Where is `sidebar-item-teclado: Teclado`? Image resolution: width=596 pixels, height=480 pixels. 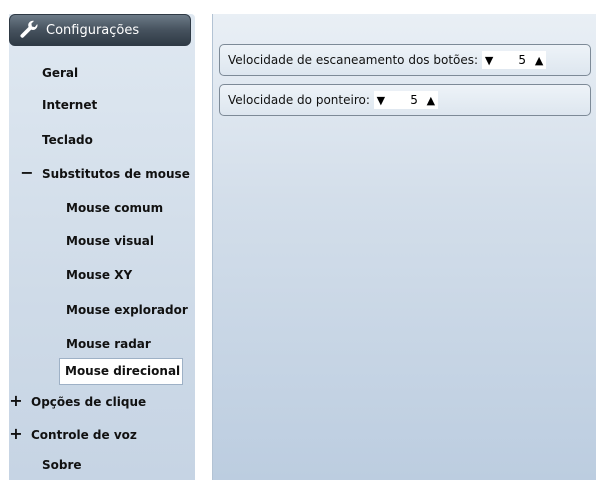 sidebar-item-teclado: Teclado is located at coordinates (67, 140).